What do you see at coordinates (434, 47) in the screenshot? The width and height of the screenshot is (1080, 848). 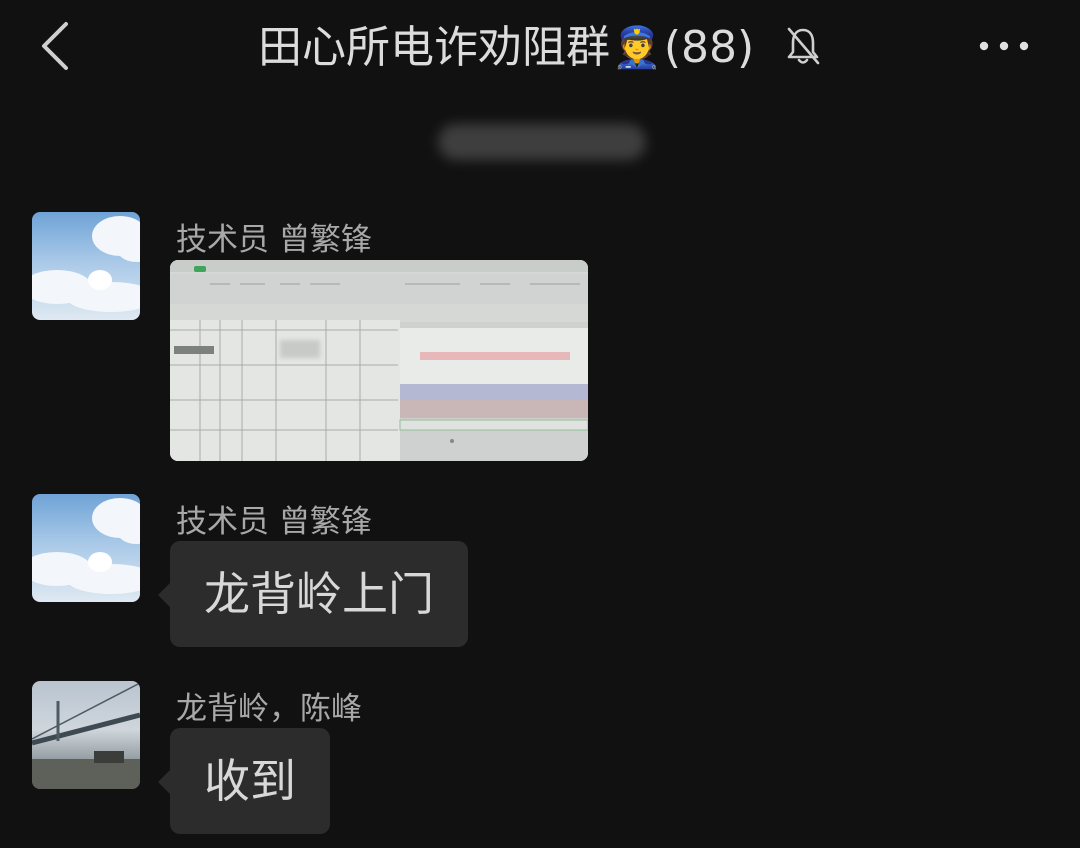 I see `group-name: 田心所电诈劝阻群` at bounding box center [434, 47].